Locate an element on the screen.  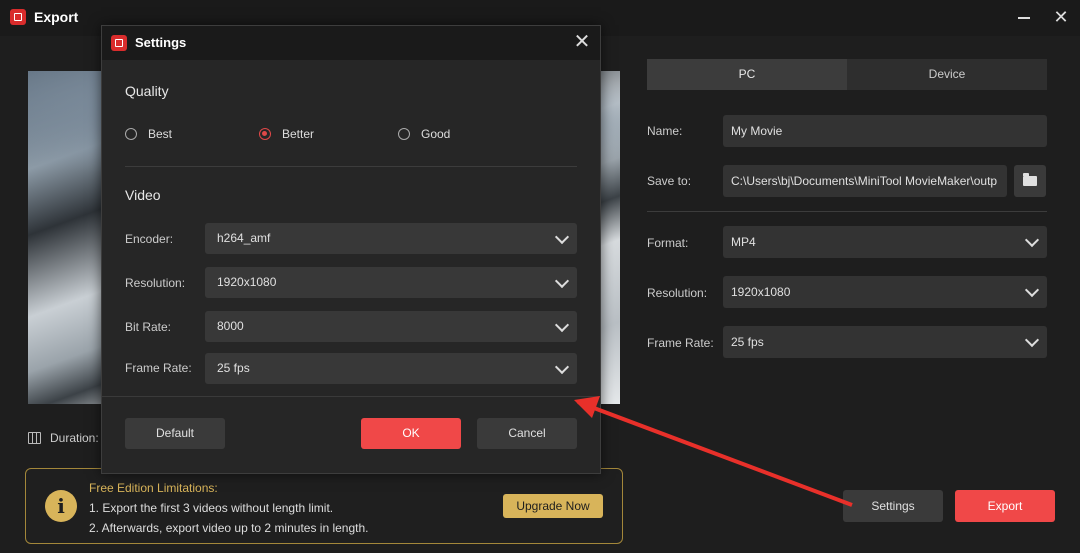
quality-radio-good: Good is located at coordinates (438, 135).